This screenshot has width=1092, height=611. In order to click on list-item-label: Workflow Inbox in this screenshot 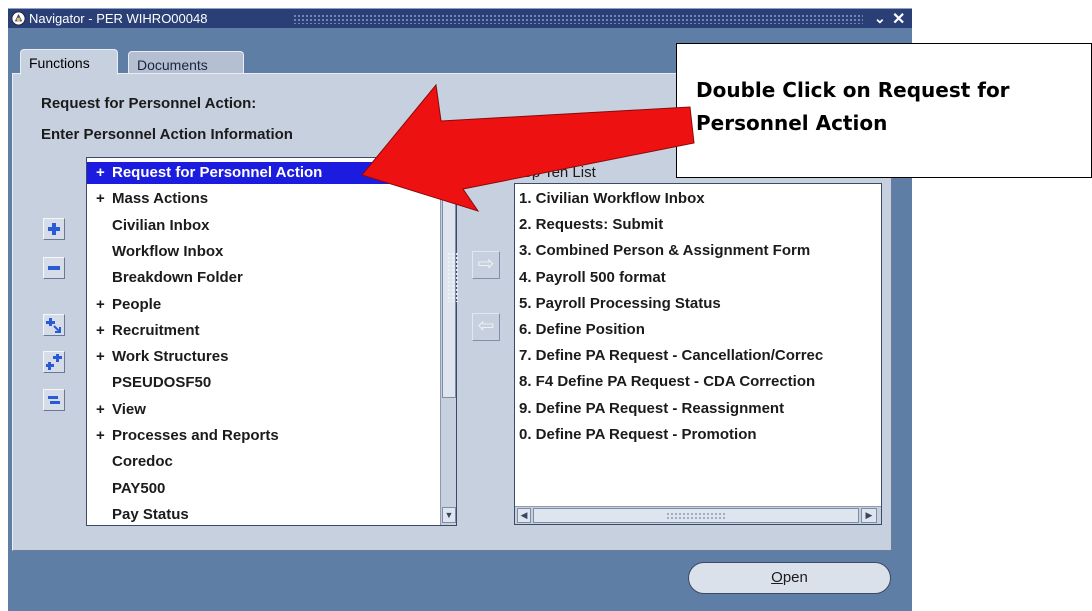, I will do `click(168, 251)`.